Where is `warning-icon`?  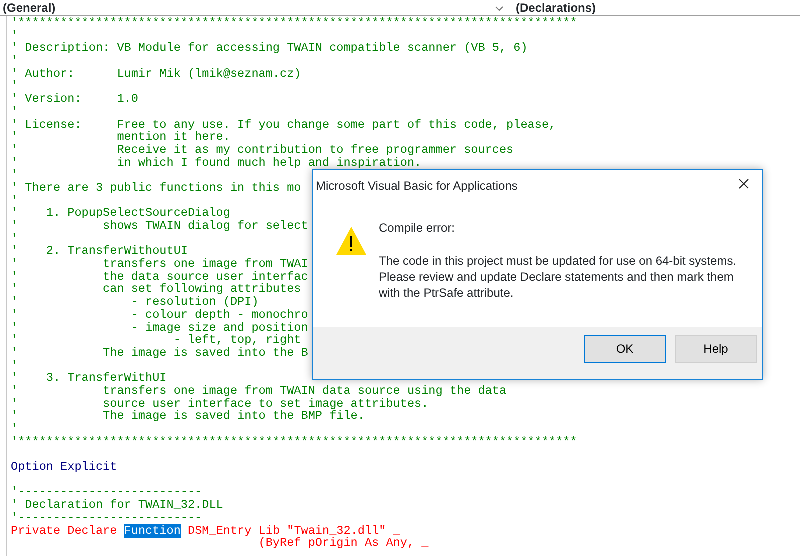
warning-icon is located at coordinates (351, 241).